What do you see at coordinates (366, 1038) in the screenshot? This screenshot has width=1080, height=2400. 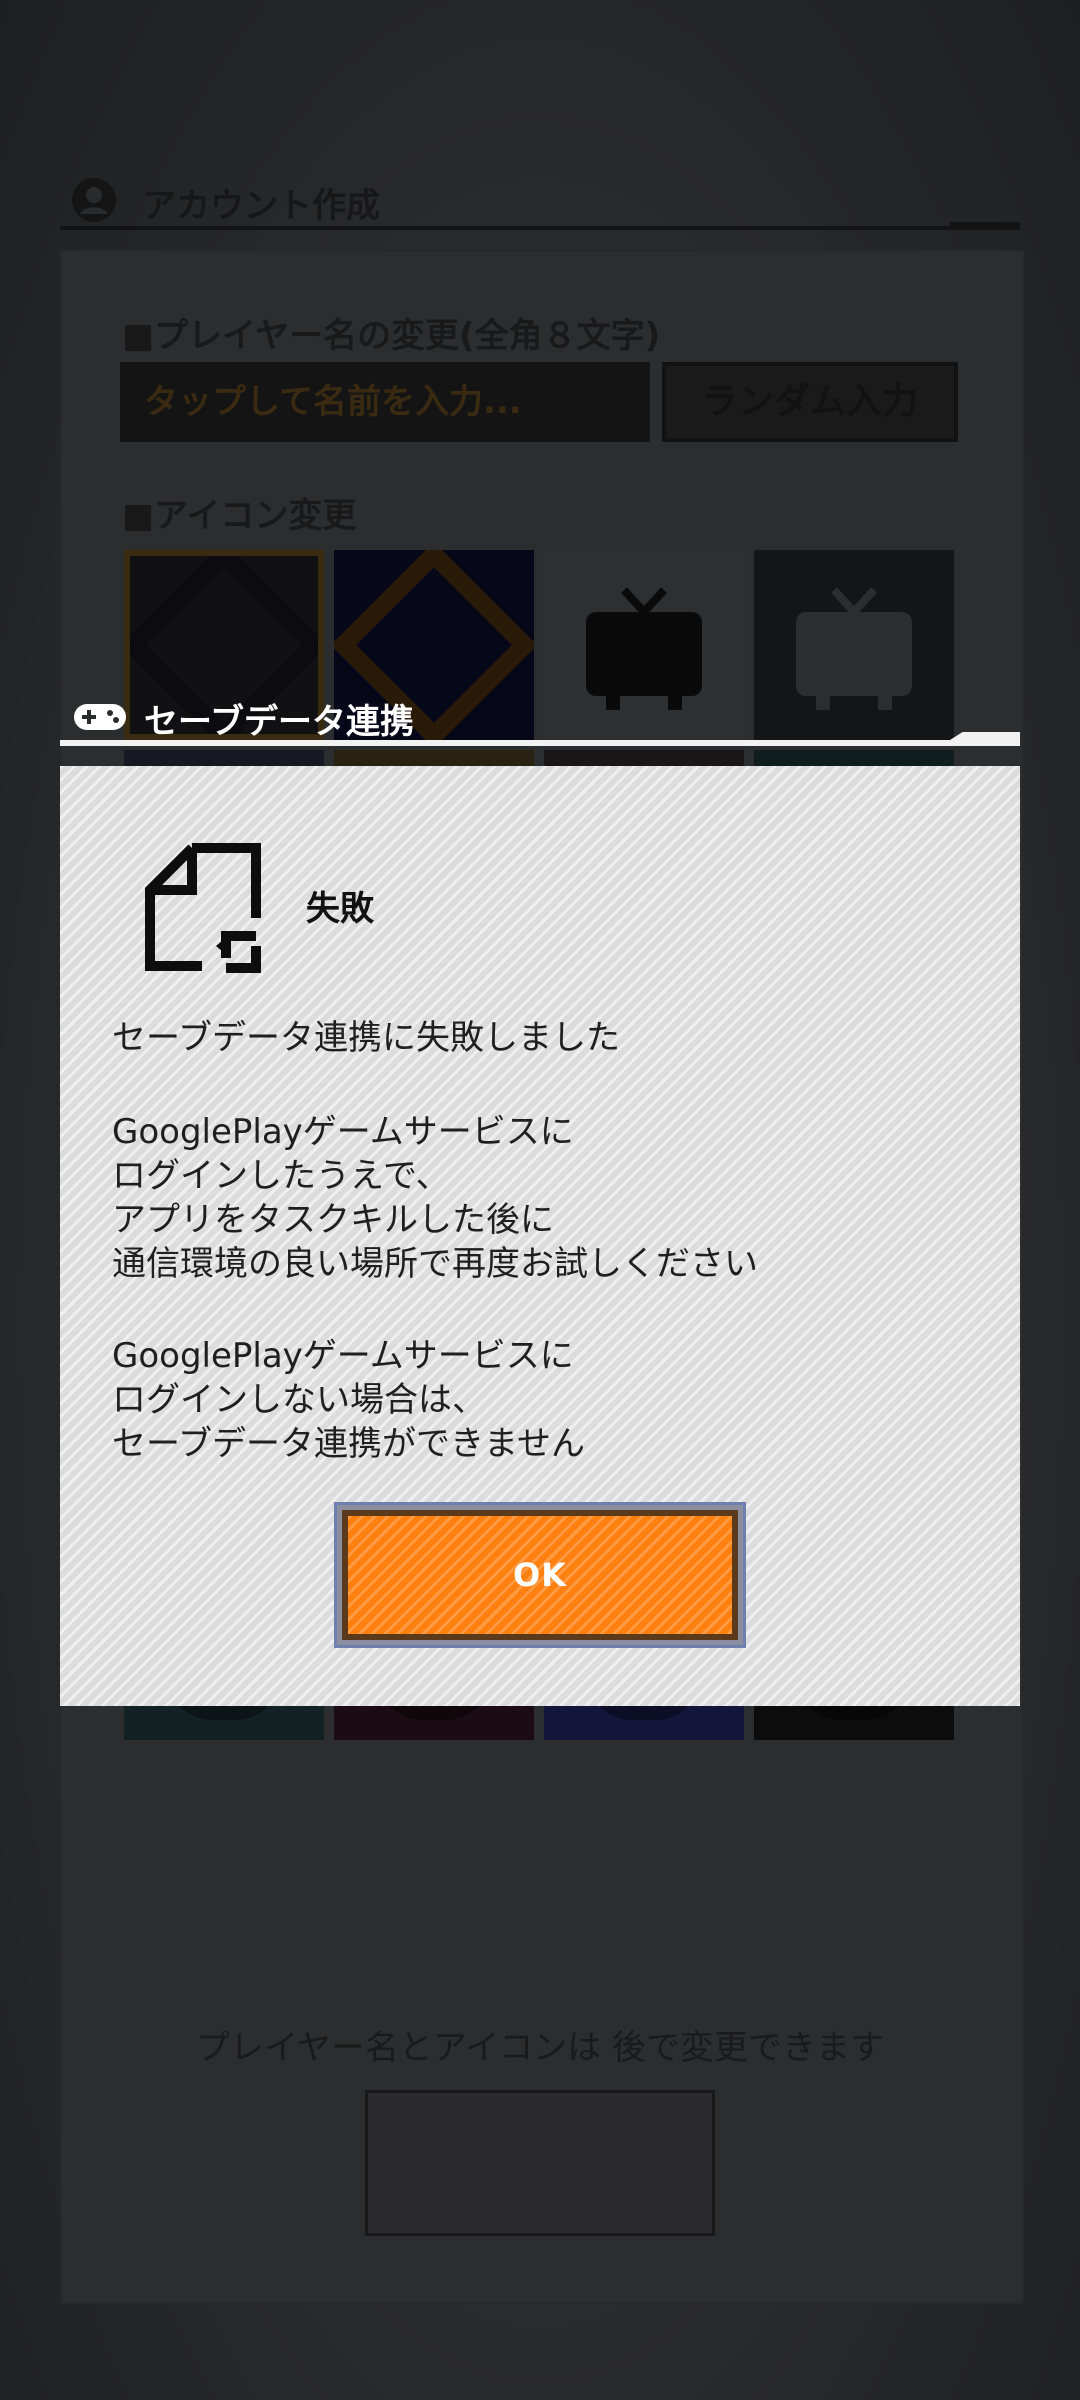 I see `error-message: セーブデータ連携に失敗しました` at bounding box center [366, 1038].